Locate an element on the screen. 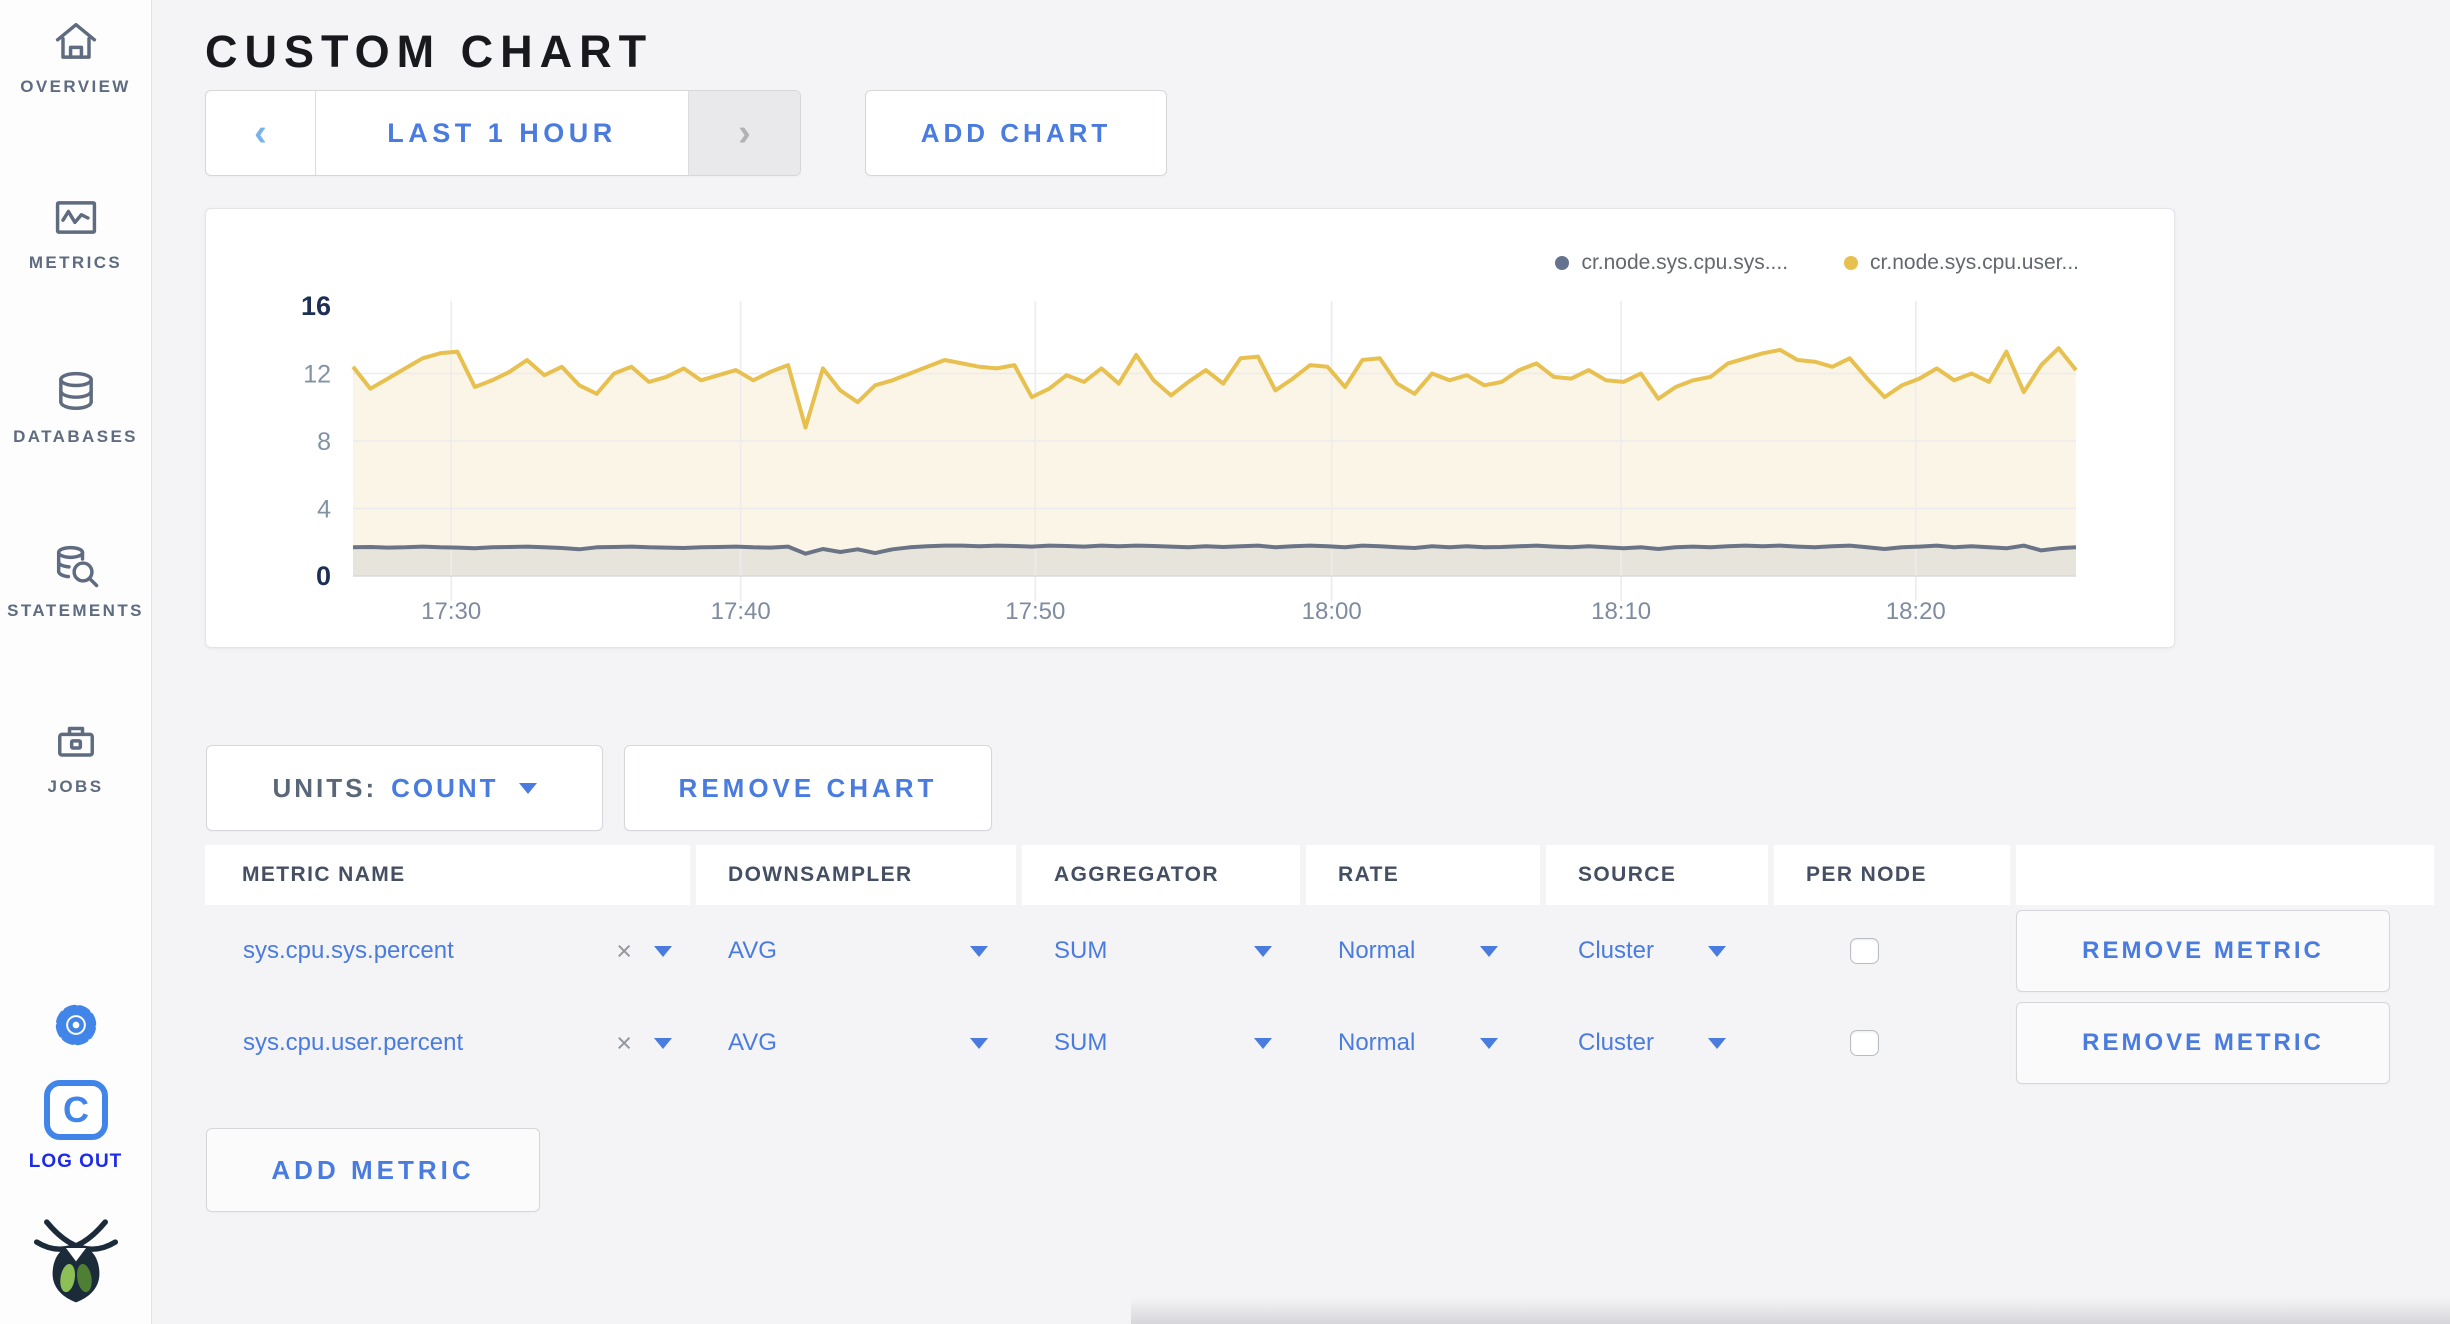 The image size is (2450, 1324). page-title: CUSTOM CHART is located at coordinates (429, 52).